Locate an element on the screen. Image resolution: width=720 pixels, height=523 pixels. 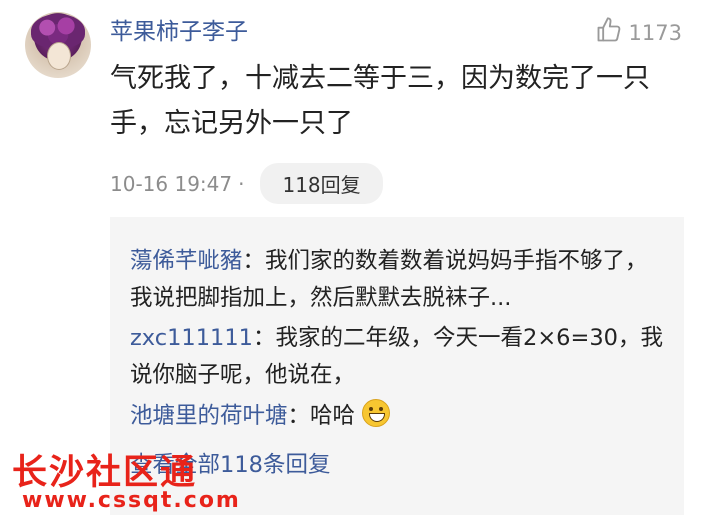
avatar is located at coordinates (58, 45).